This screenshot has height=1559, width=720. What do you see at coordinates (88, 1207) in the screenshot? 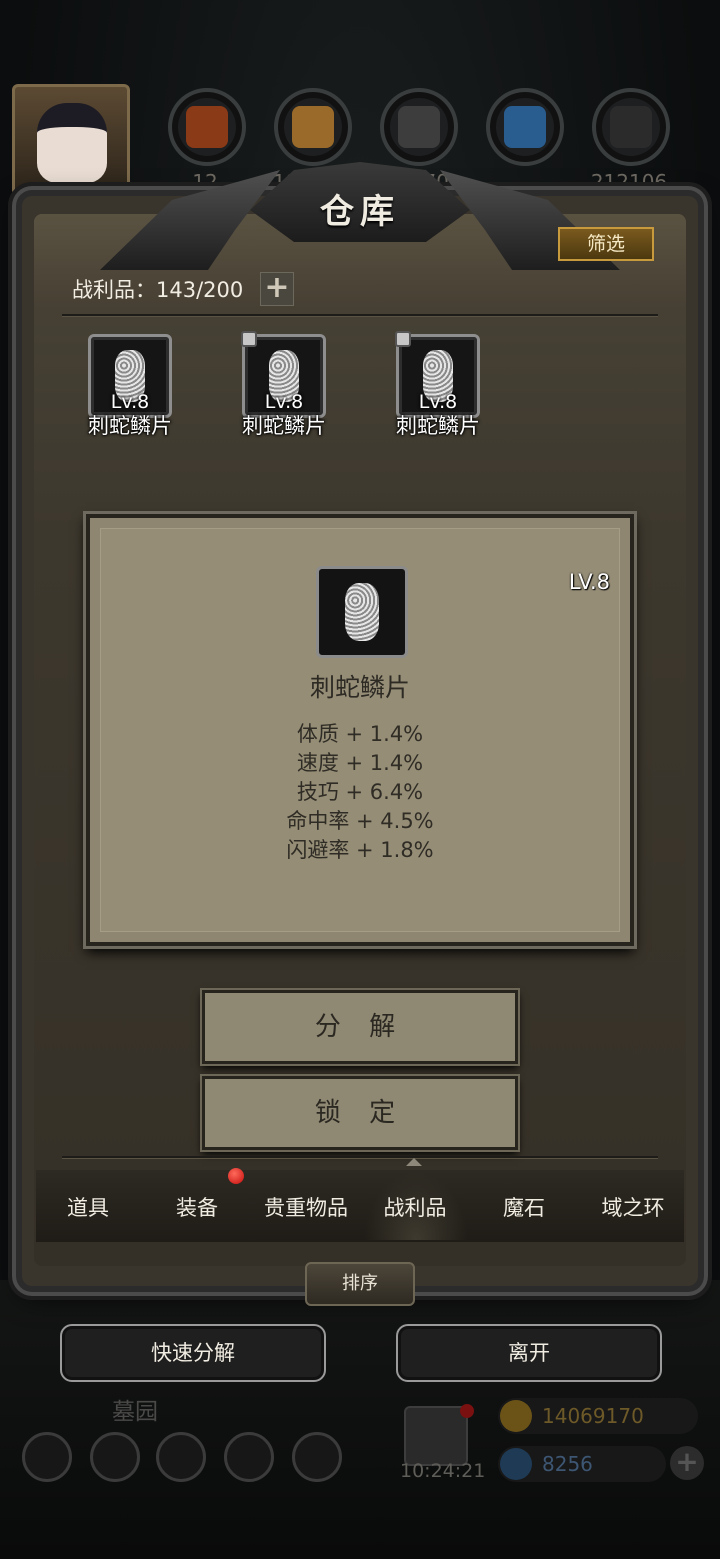
I see `tab-items: 道具` at bounding box center [88, 1207].